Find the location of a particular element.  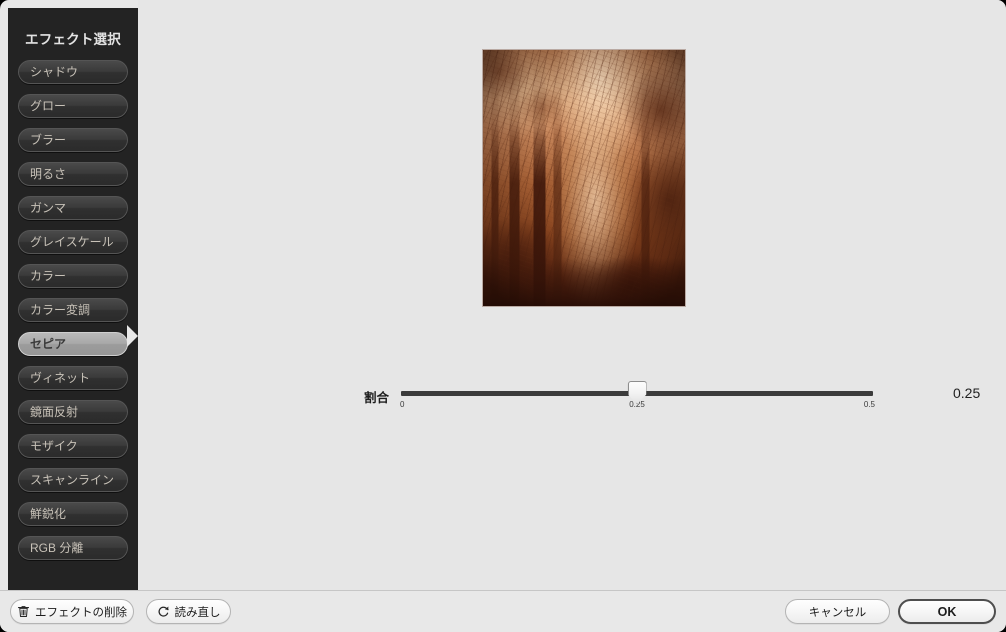

effect-item: カラー変調 is located at coordinates (73, 310).